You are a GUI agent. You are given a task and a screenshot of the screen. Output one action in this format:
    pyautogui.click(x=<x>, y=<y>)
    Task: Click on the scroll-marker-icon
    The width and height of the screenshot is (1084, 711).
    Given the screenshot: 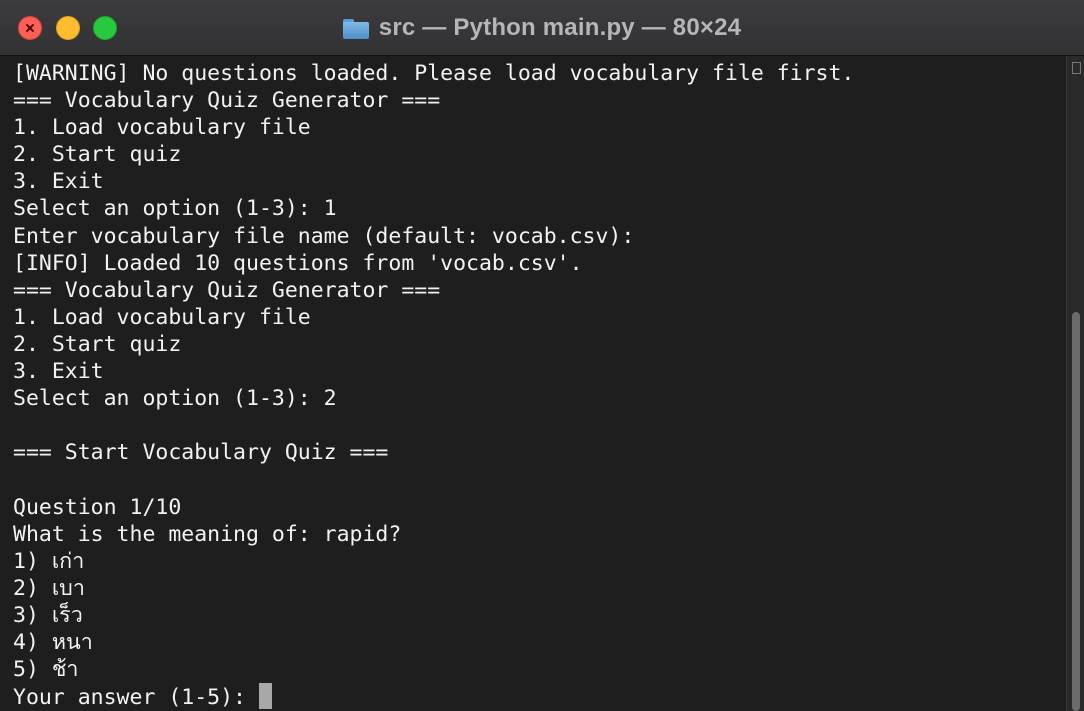 What is the action you would take?
    pyautogui.click(x=1076, y=68)
    